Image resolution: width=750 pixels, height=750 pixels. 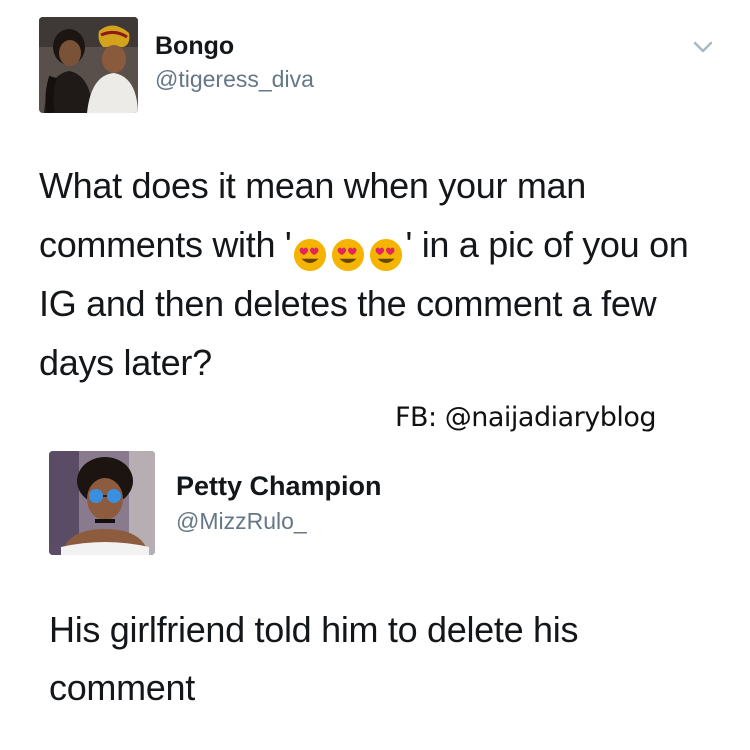 What do you see at coordinates (234, 79) in the screenshot?
I see `author-handle: @tigeress_diva` at bounding box center [234, 79].